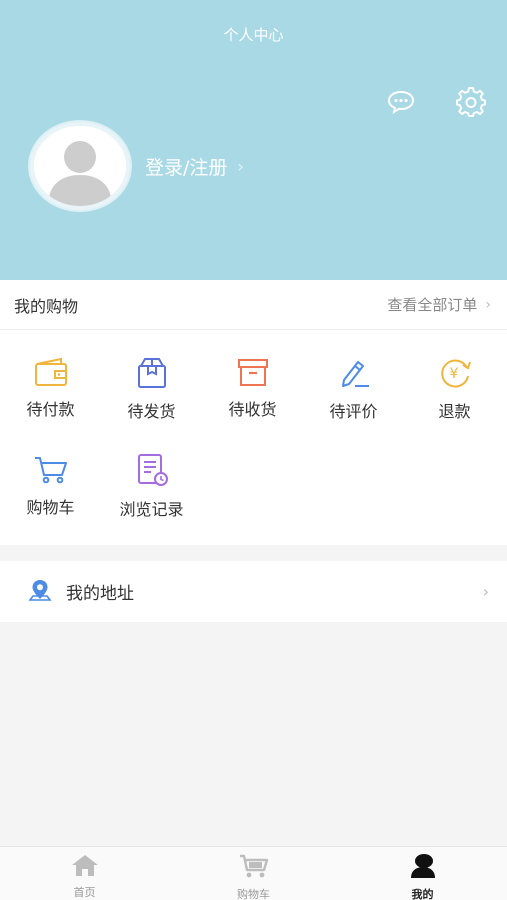 The width and height of the screenshot is (507, 900). I want to click on refund-button: ¥ 退款, so click(454, 375).